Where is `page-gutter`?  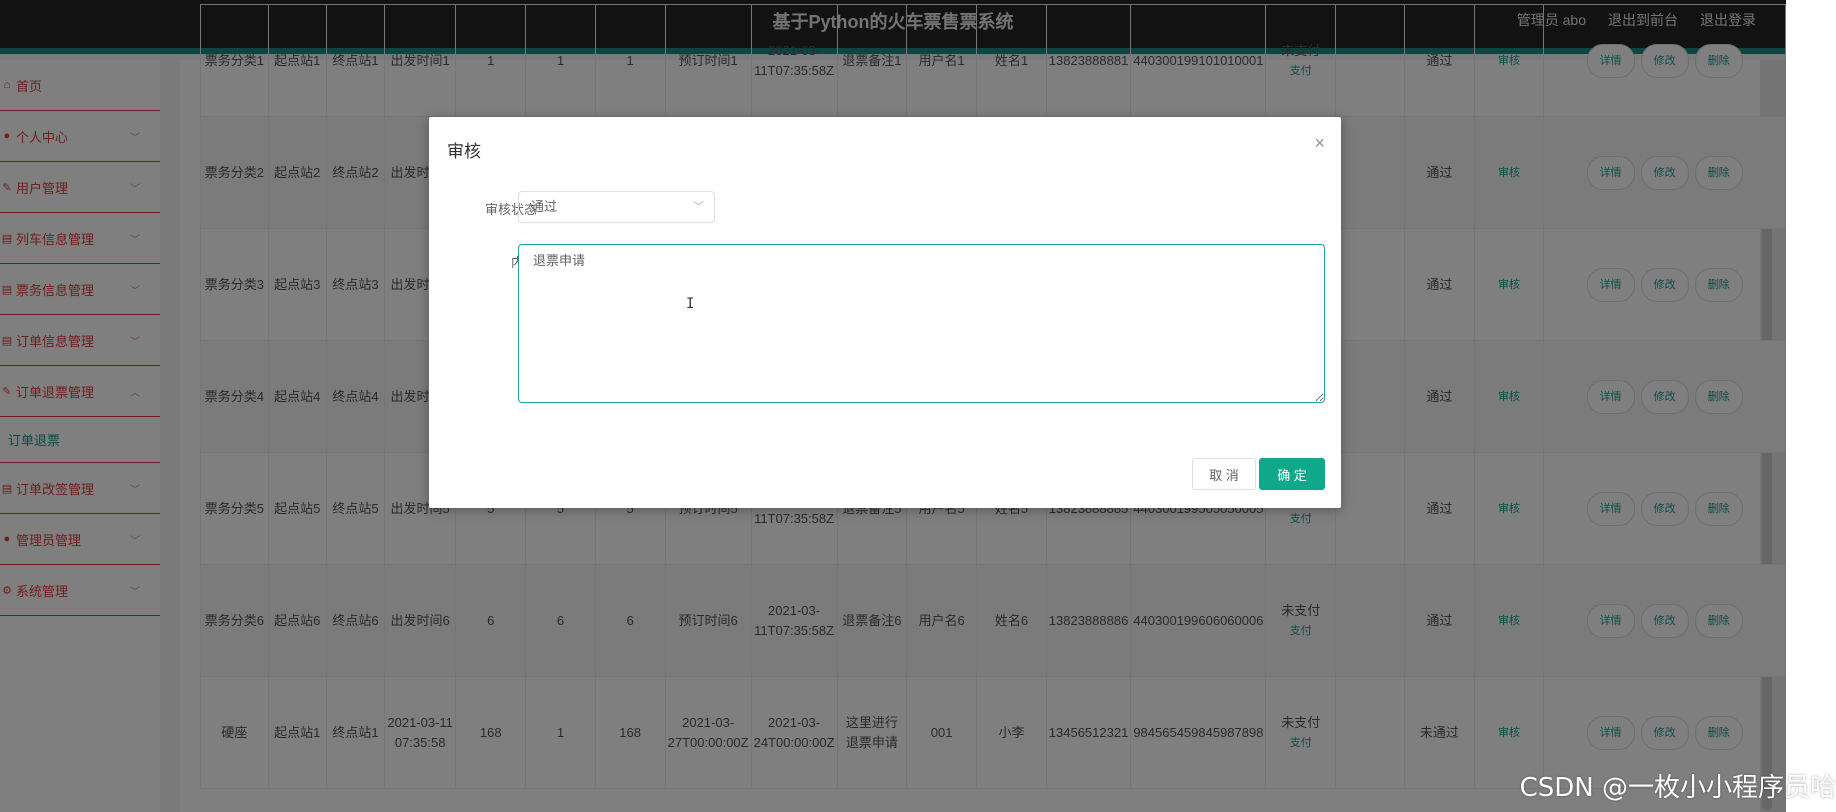 page-gutter is located at coordinates (1811, 406).